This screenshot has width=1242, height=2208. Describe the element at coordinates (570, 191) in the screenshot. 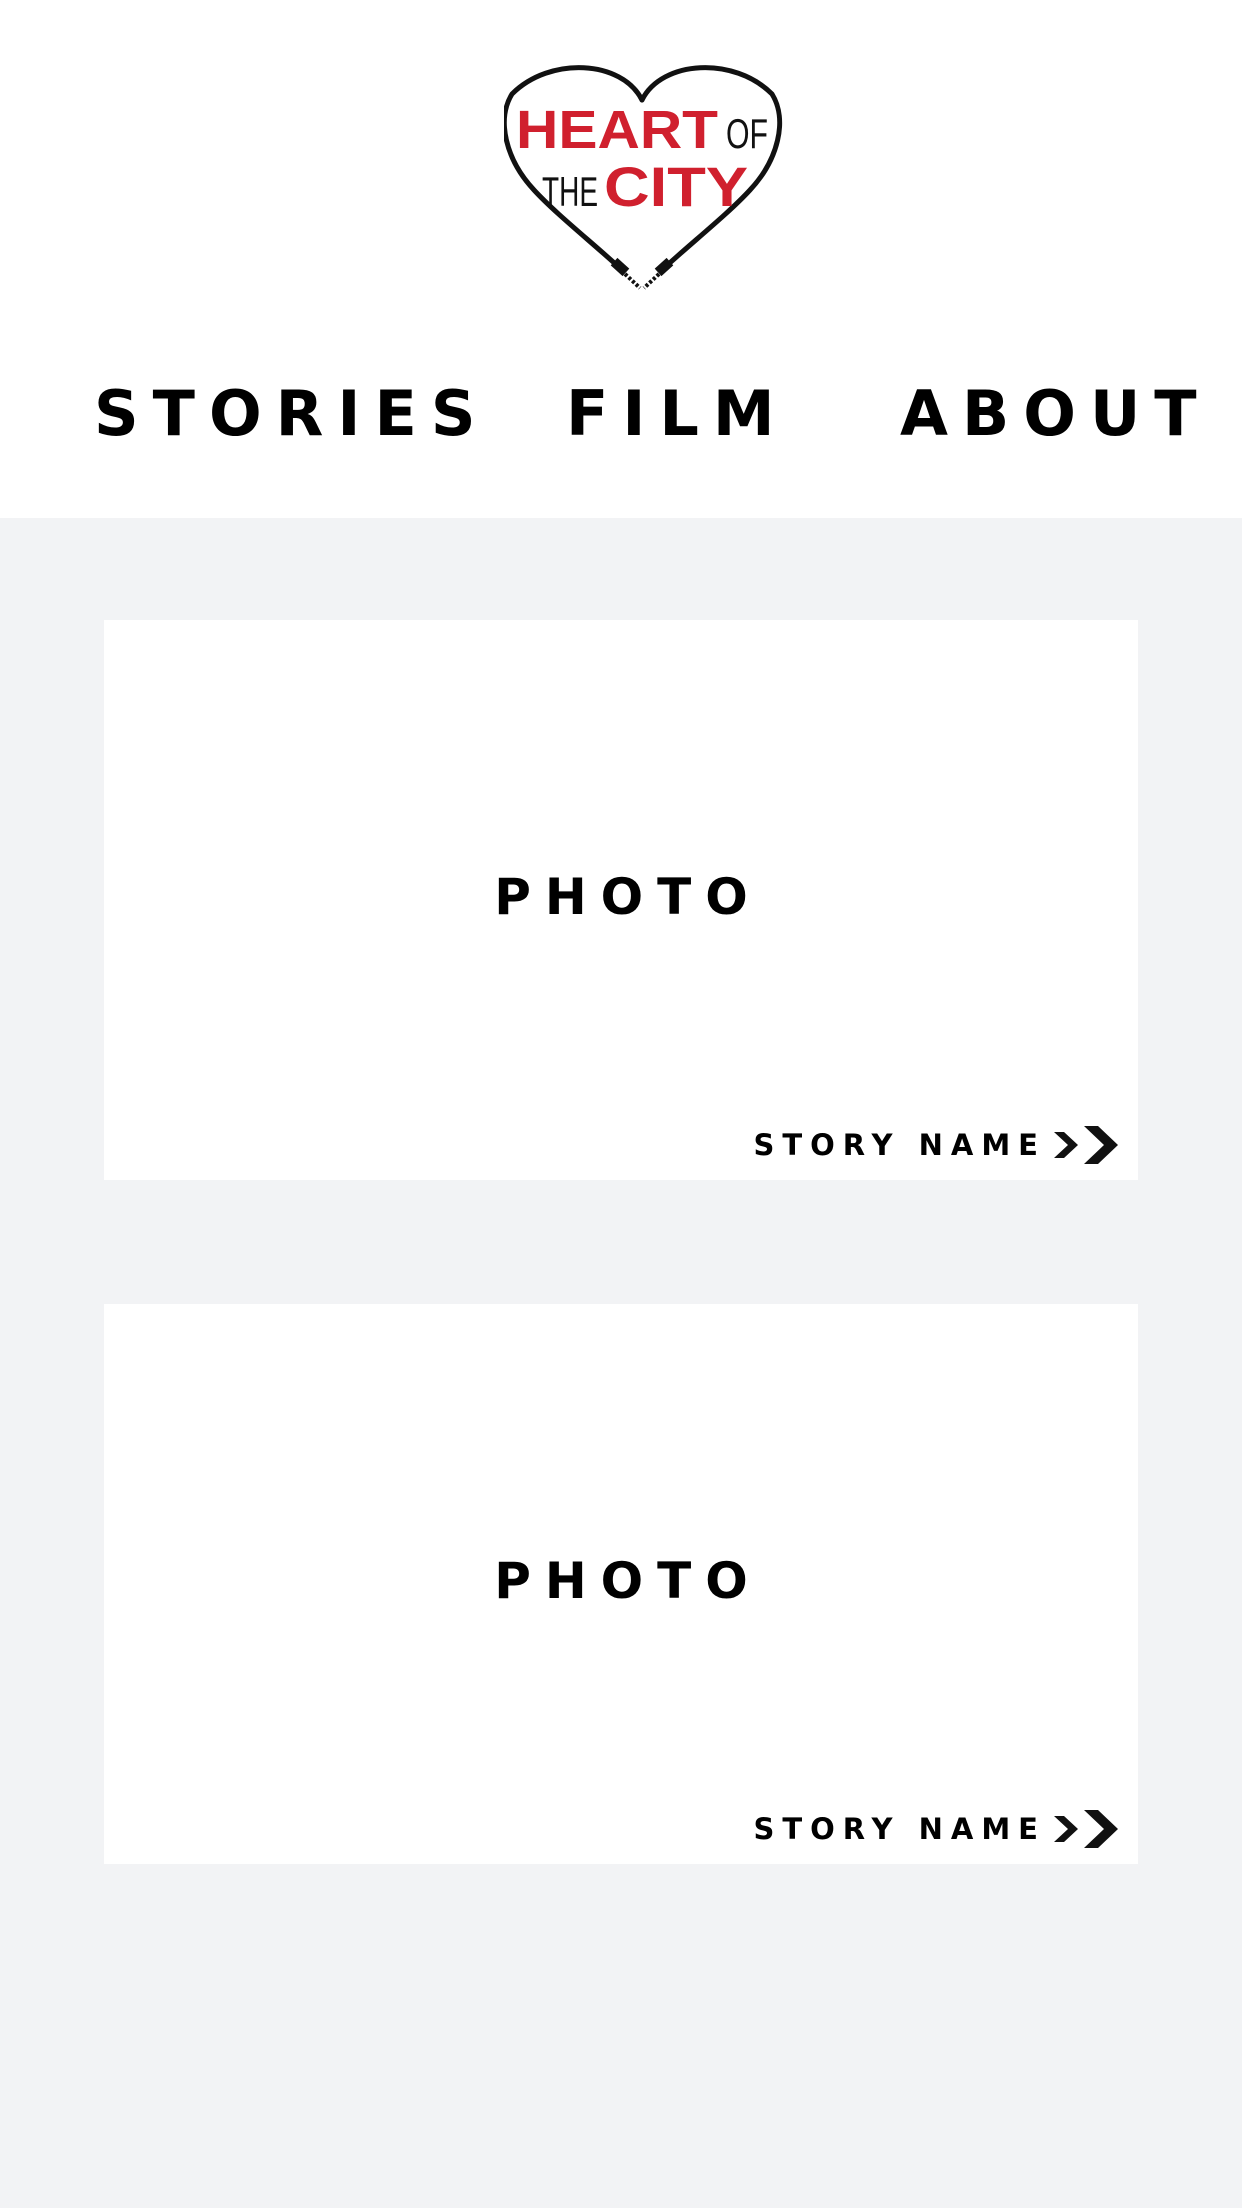

I see `logo-the-text: THE` at that location.